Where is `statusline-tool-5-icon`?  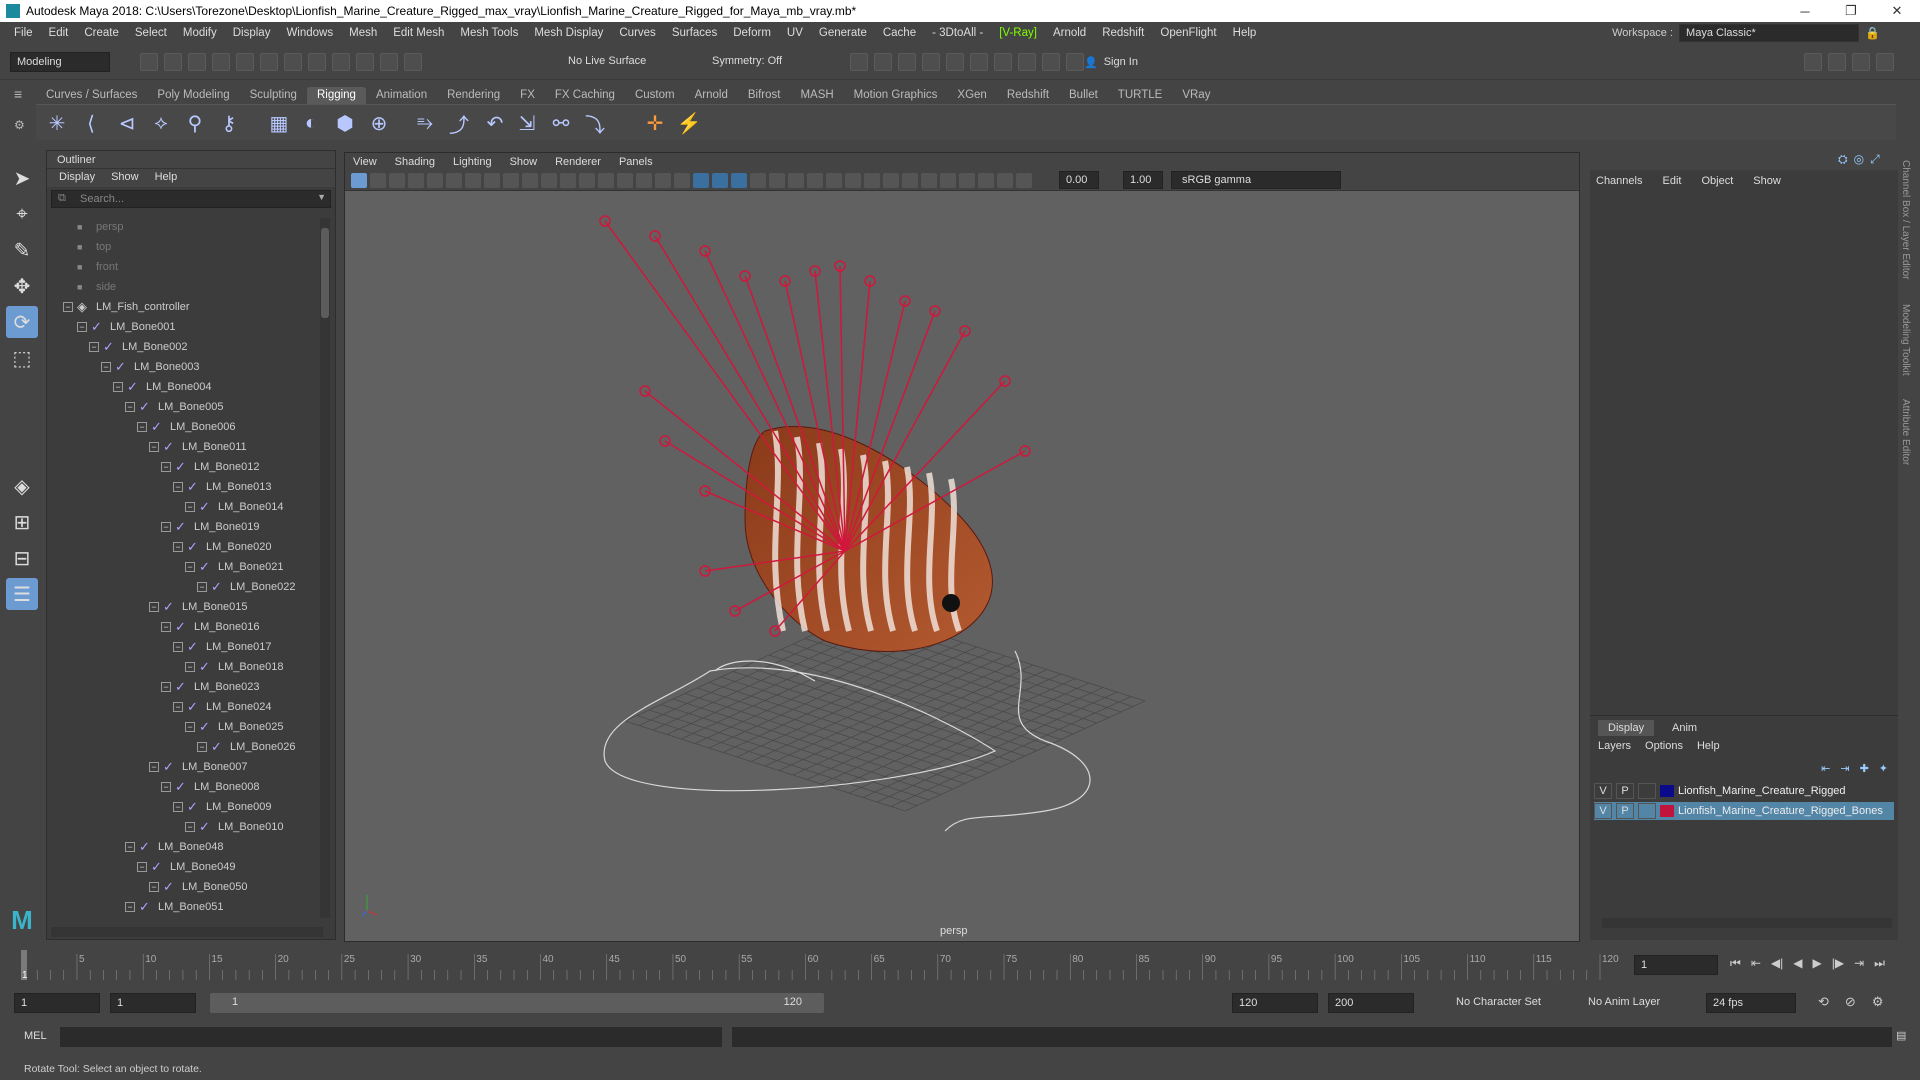 statusline-tool-5-icon is located at coordinates (245, 62).